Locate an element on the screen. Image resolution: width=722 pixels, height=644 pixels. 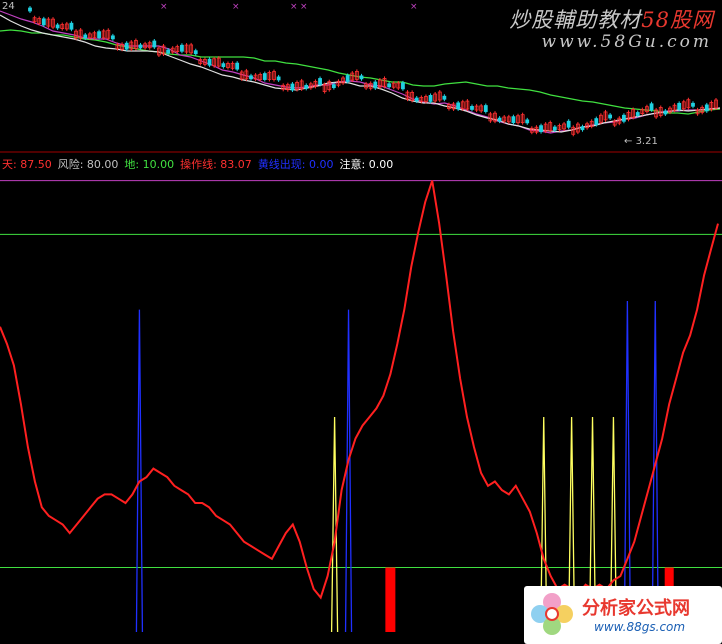
legend-item-3: 操作线: 83.07 is located at coordinates (216, 164).